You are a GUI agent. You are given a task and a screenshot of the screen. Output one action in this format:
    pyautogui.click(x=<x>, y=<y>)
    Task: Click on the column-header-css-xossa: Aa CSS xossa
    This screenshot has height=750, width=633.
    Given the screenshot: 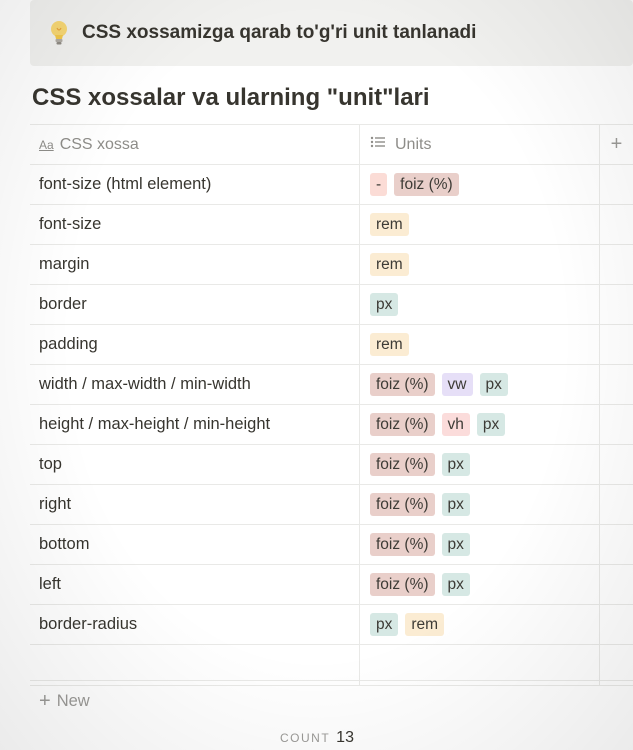 What is the action you would take?
    pyautogui.click(x=195, y=144)
    